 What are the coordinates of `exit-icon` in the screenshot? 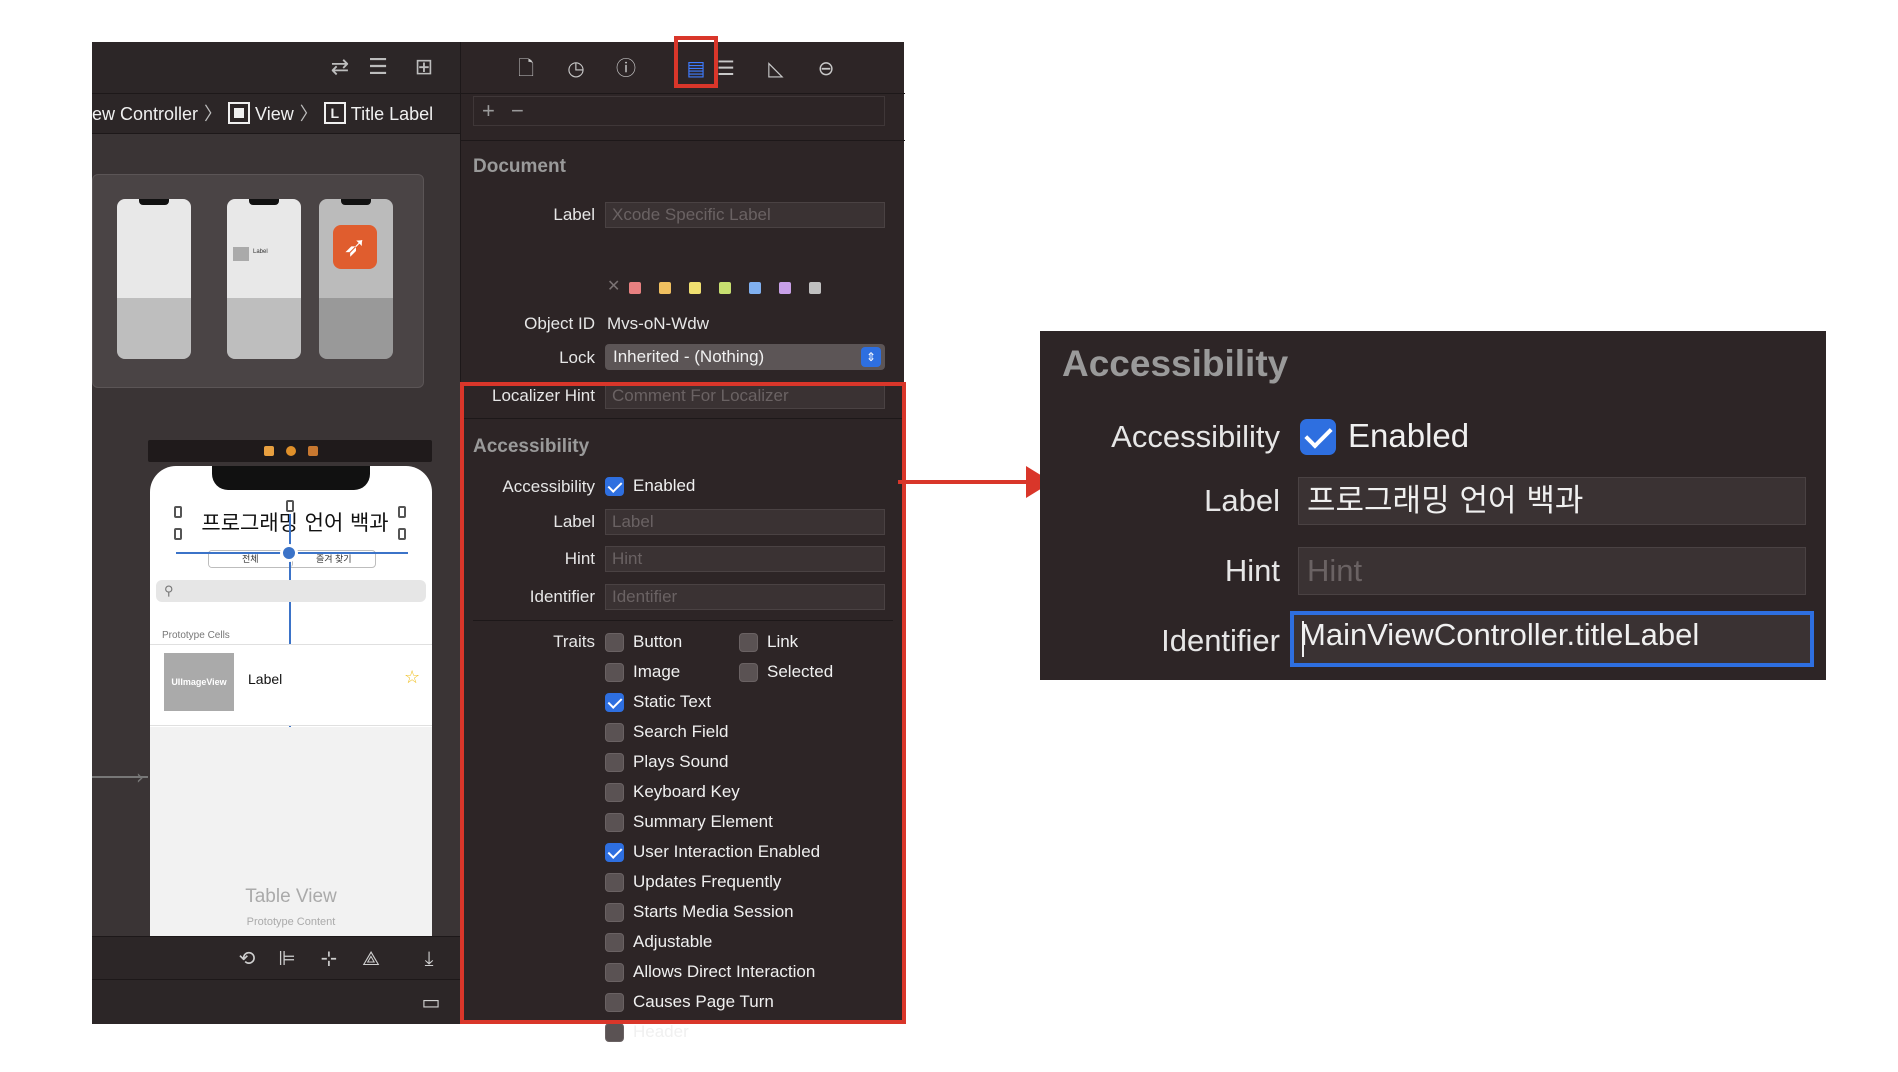 It's located at (313, 451).